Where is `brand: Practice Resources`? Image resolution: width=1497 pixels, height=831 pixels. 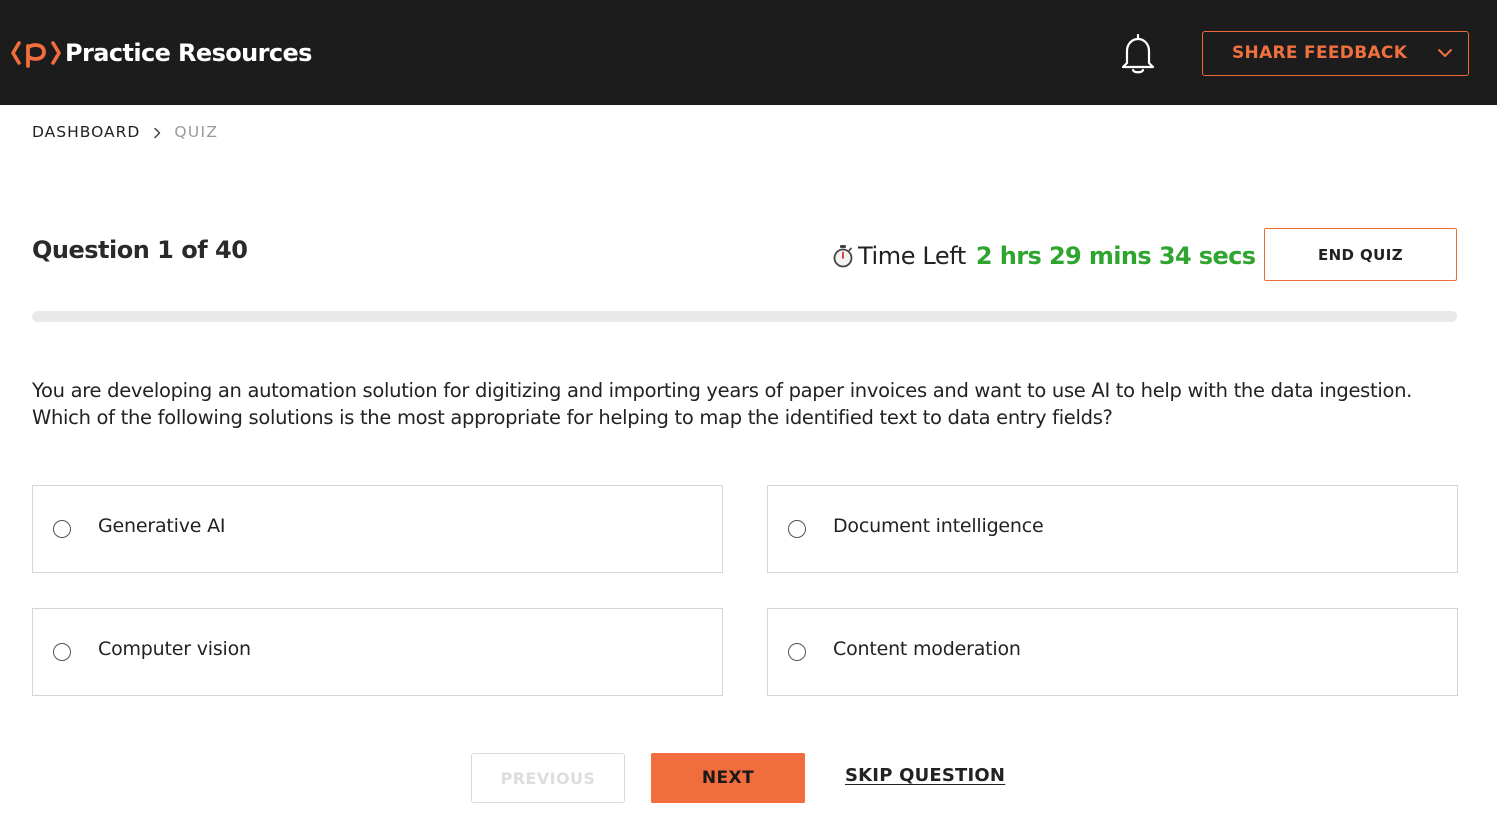 brand: Practice Resources is located at coordinates (161, 53).